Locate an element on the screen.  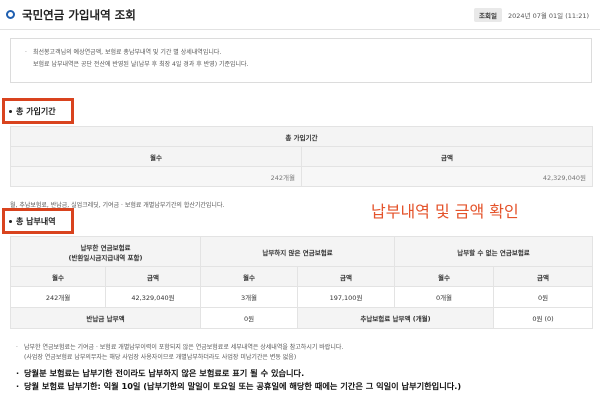
group-header-unpaid: 납부하지 않은 연금보험료 is located at coordinates (297, 251).